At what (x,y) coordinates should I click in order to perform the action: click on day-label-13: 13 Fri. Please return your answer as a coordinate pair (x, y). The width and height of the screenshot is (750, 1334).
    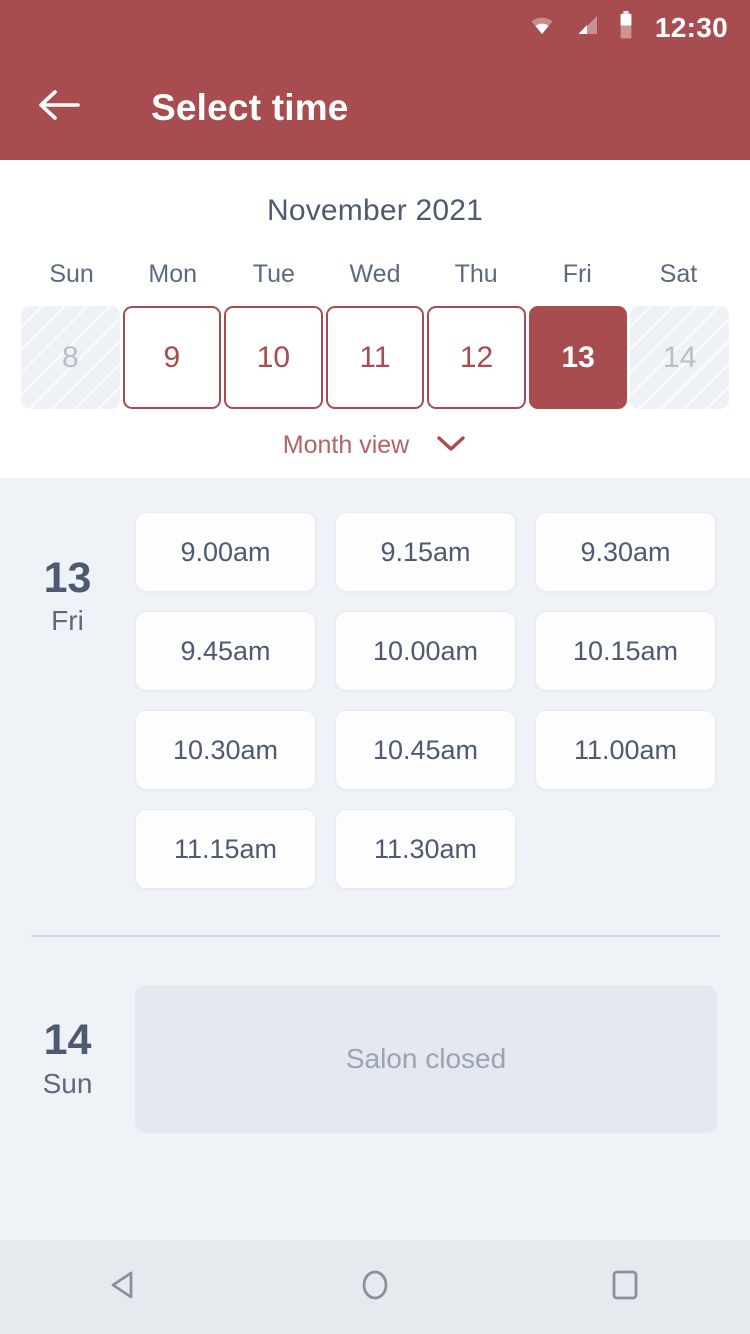
    Looking at the image, I should click on (67, 574).